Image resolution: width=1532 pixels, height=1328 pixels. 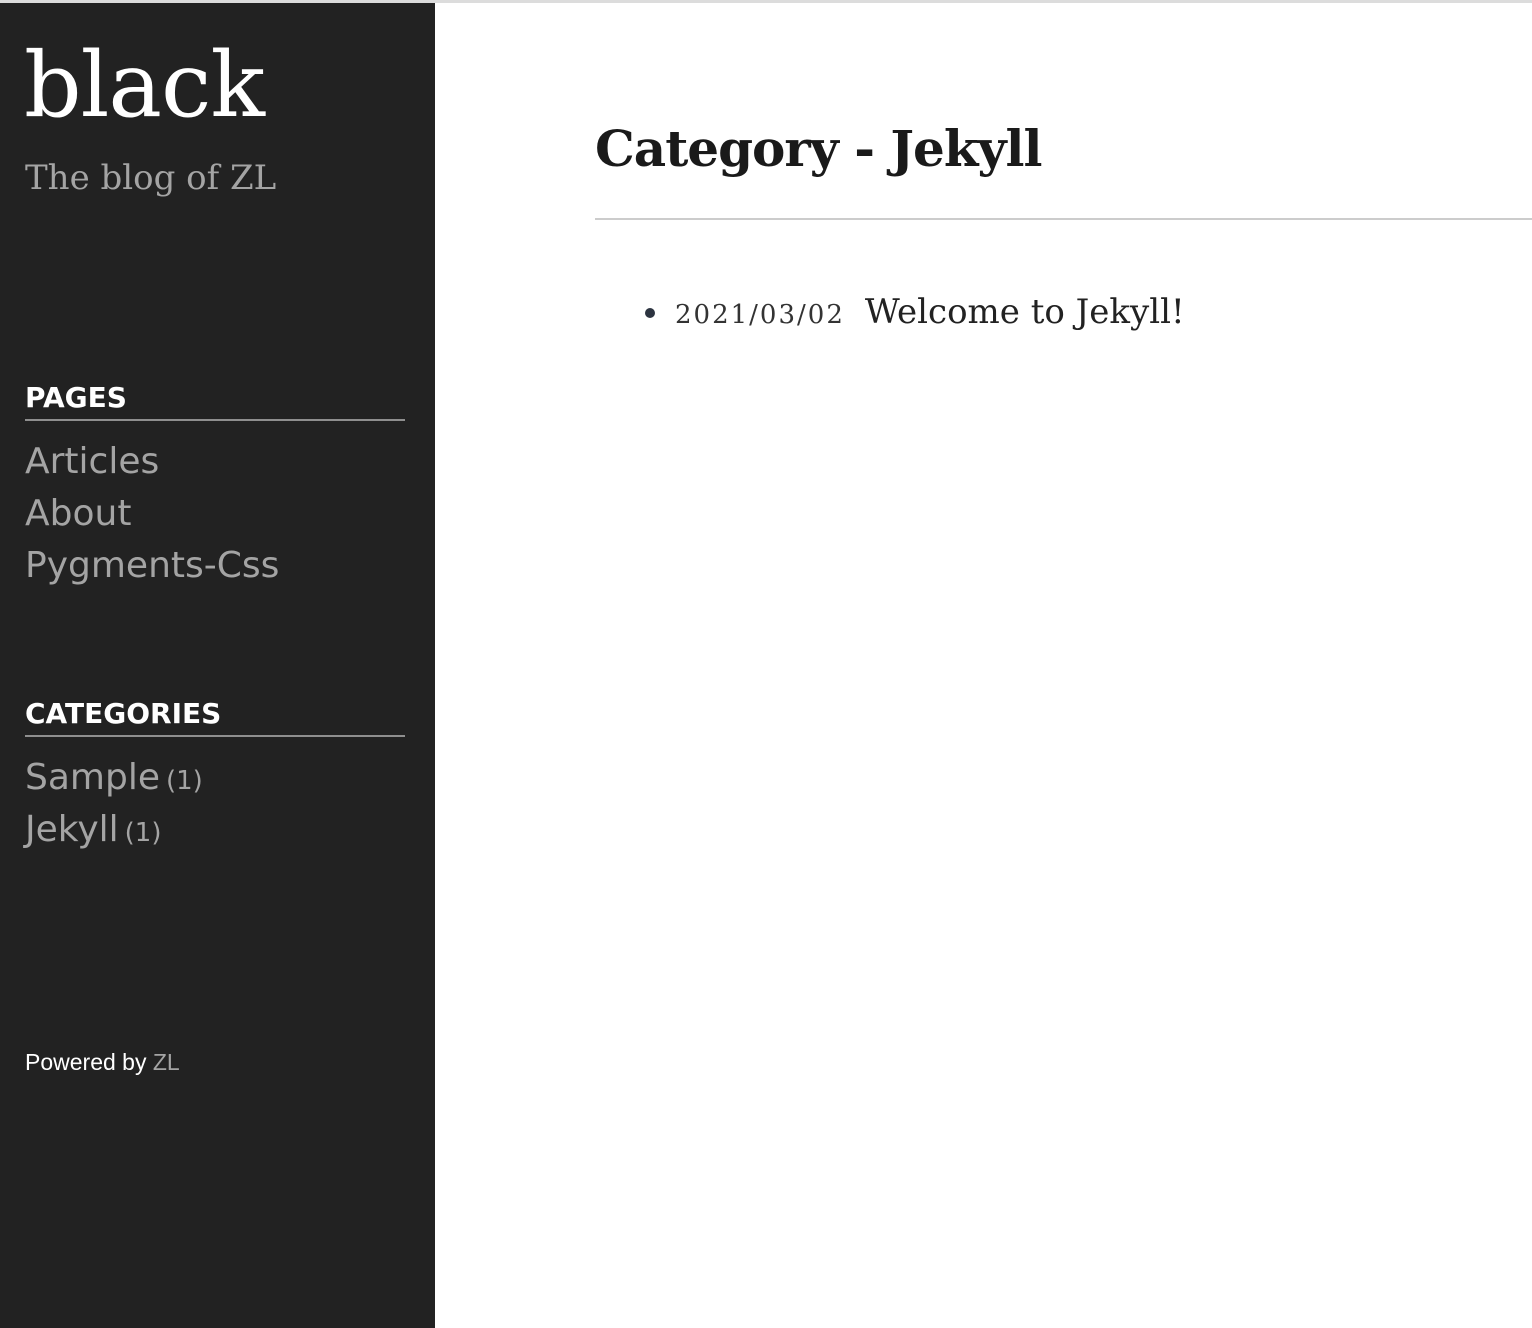 What do you see at coordinates (819, 148) in the screenshot?
I see `page-title: Category - Jekyll` at bounding box center [819, 148].